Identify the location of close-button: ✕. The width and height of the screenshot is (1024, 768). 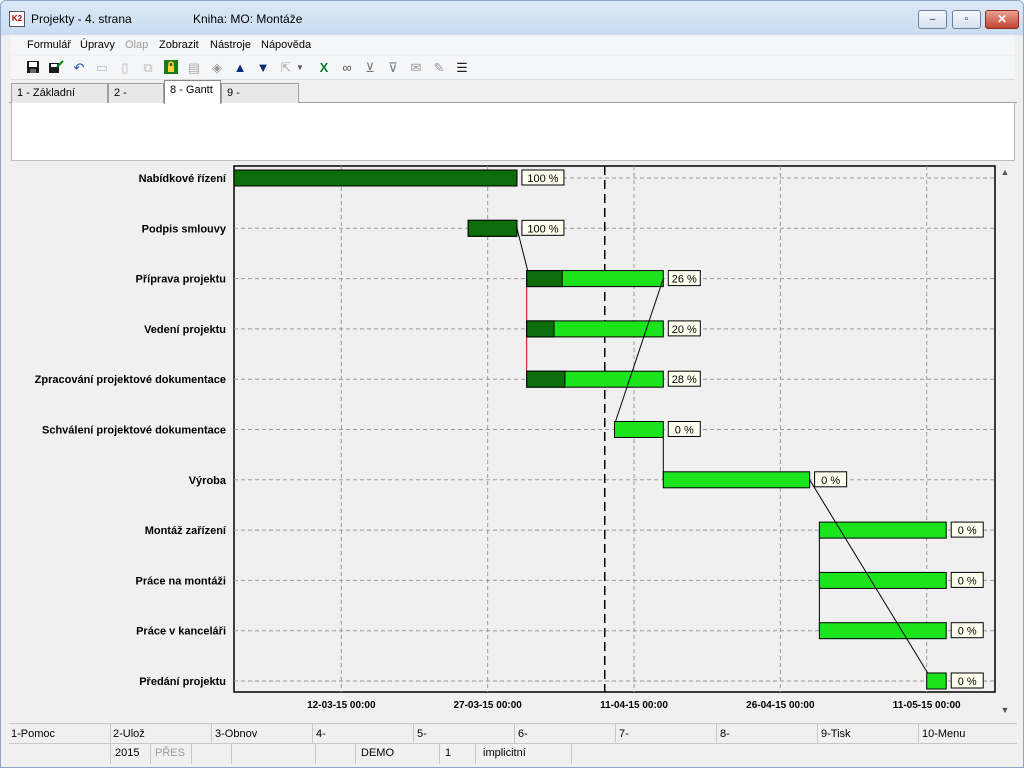
(1002, 19).